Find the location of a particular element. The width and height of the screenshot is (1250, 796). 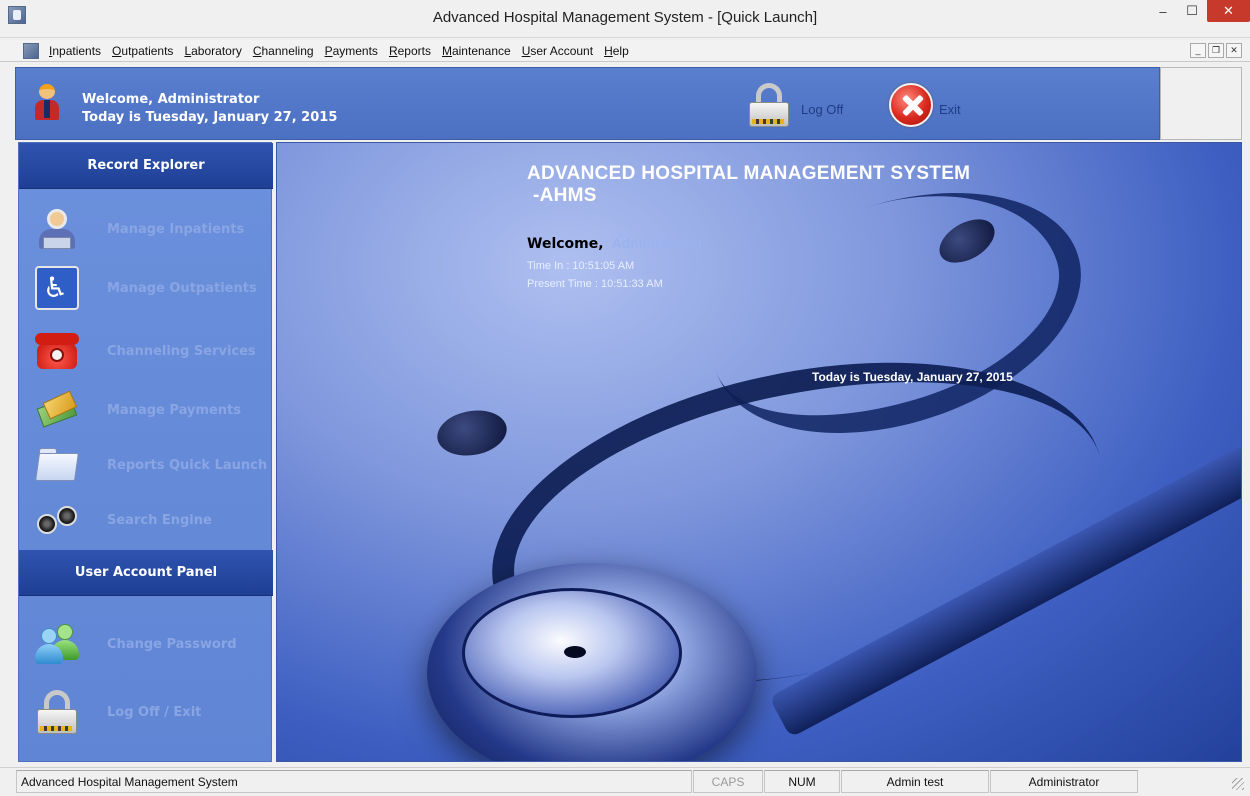

time-in-text: Time In : 10:51:05 AM is located at coordinates (581, 266).